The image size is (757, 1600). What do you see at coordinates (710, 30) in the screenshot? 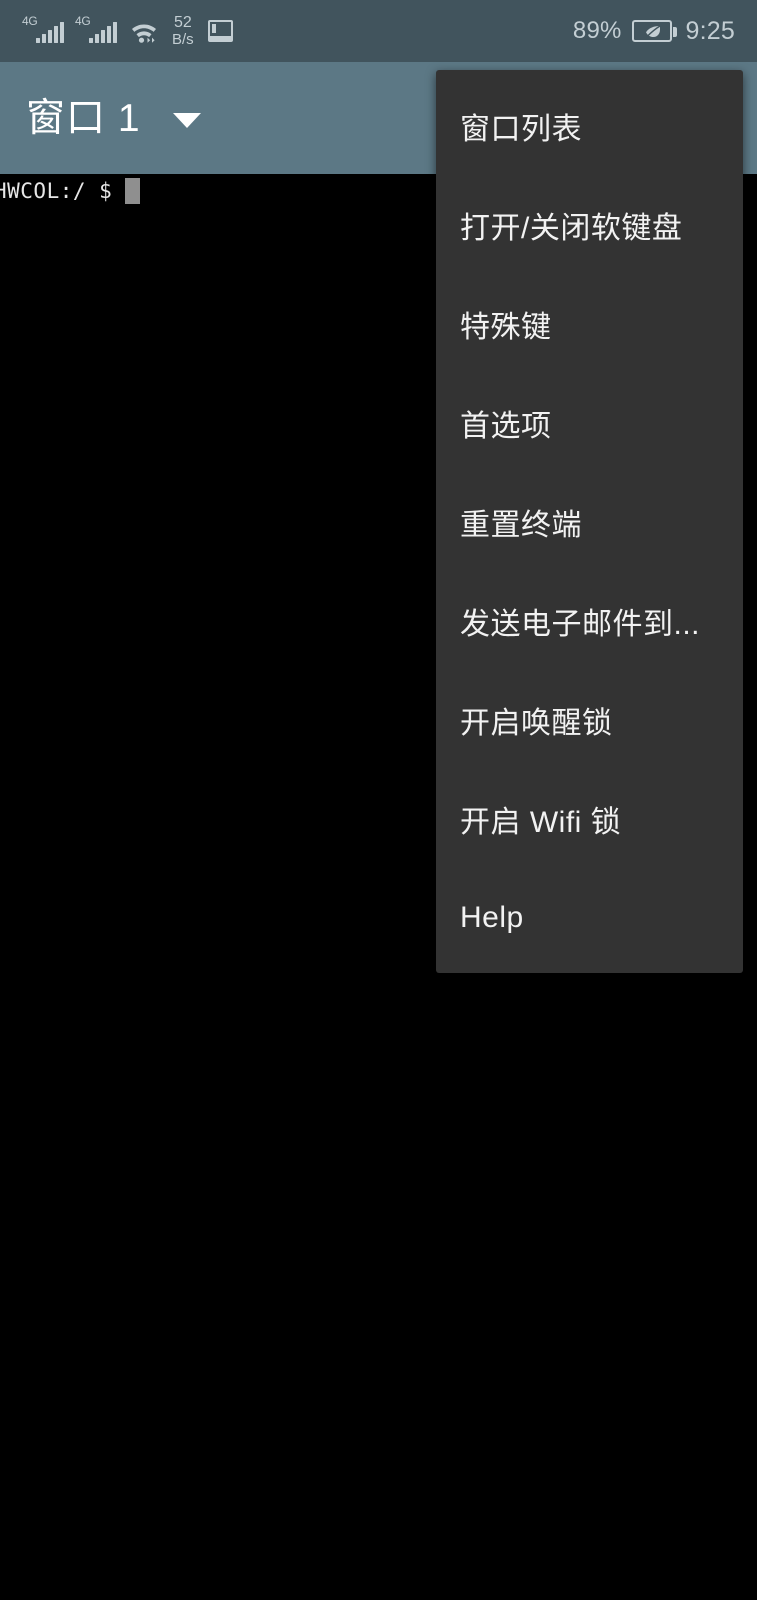
I see `status-bar-clock: 9:25` at bounding box center [710, 30].